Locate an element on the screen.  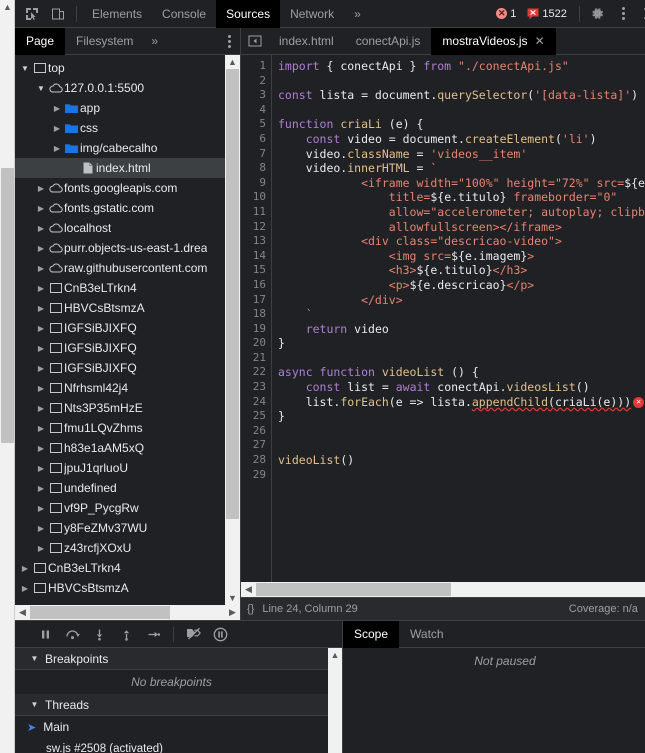
tree-item: ▶ jpuJ1qrluoU is located at coordinates (120, 468).